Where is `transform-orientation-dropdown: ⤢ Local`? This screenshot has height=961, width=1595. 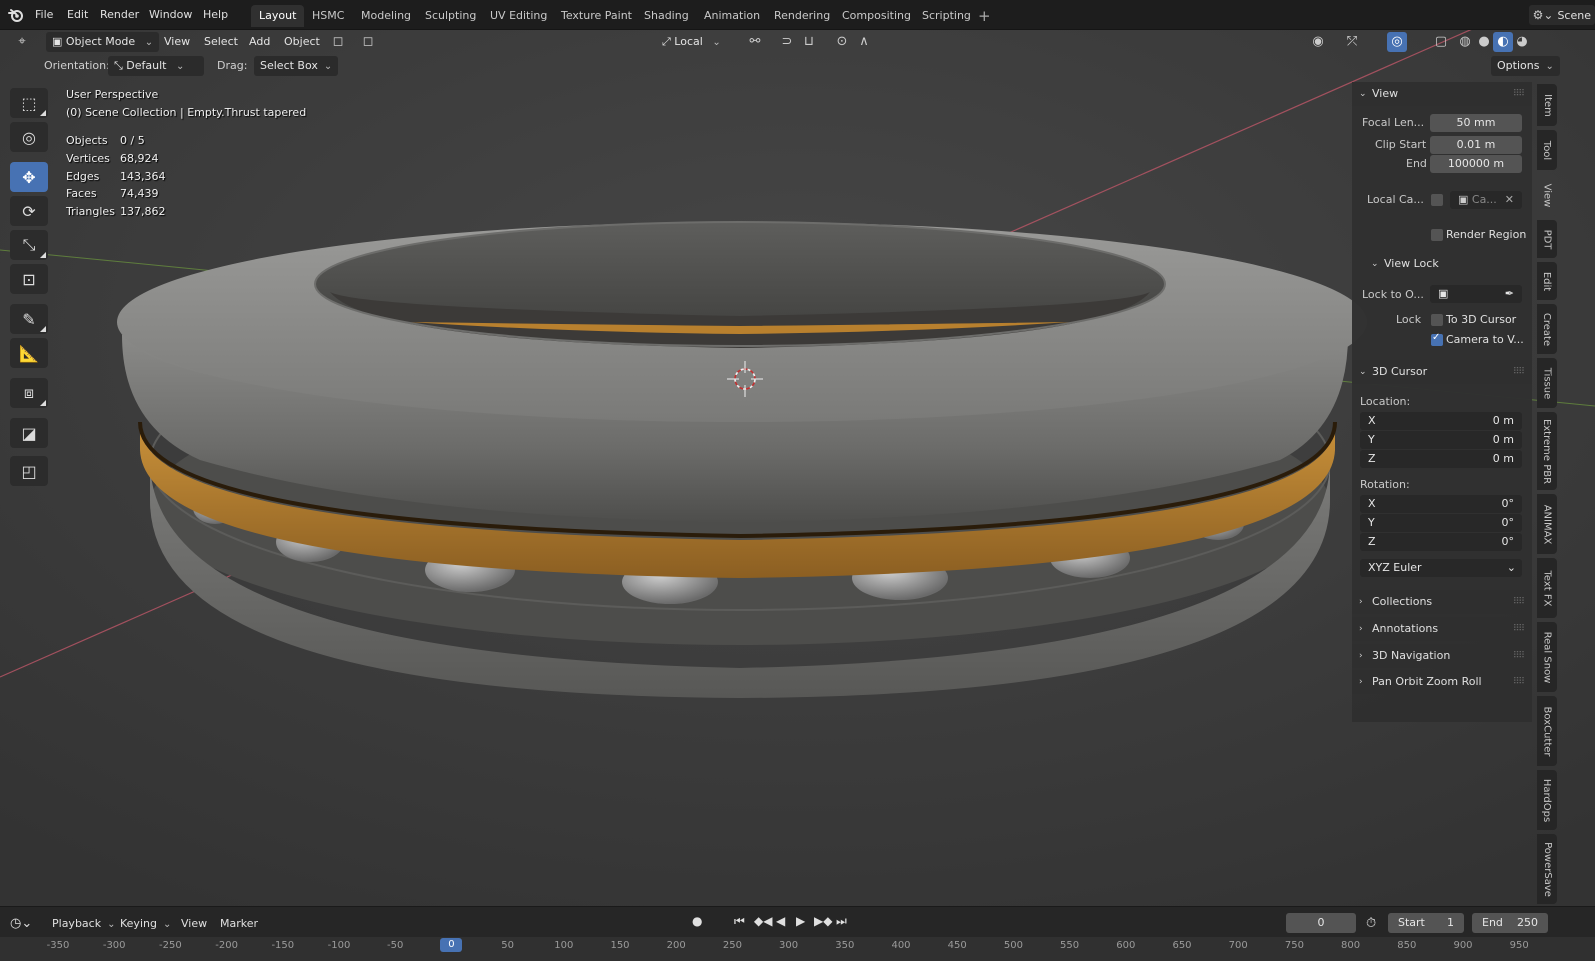
transform-orientation-dropdown: ⤢ Local is located at coordinates (691, 42).